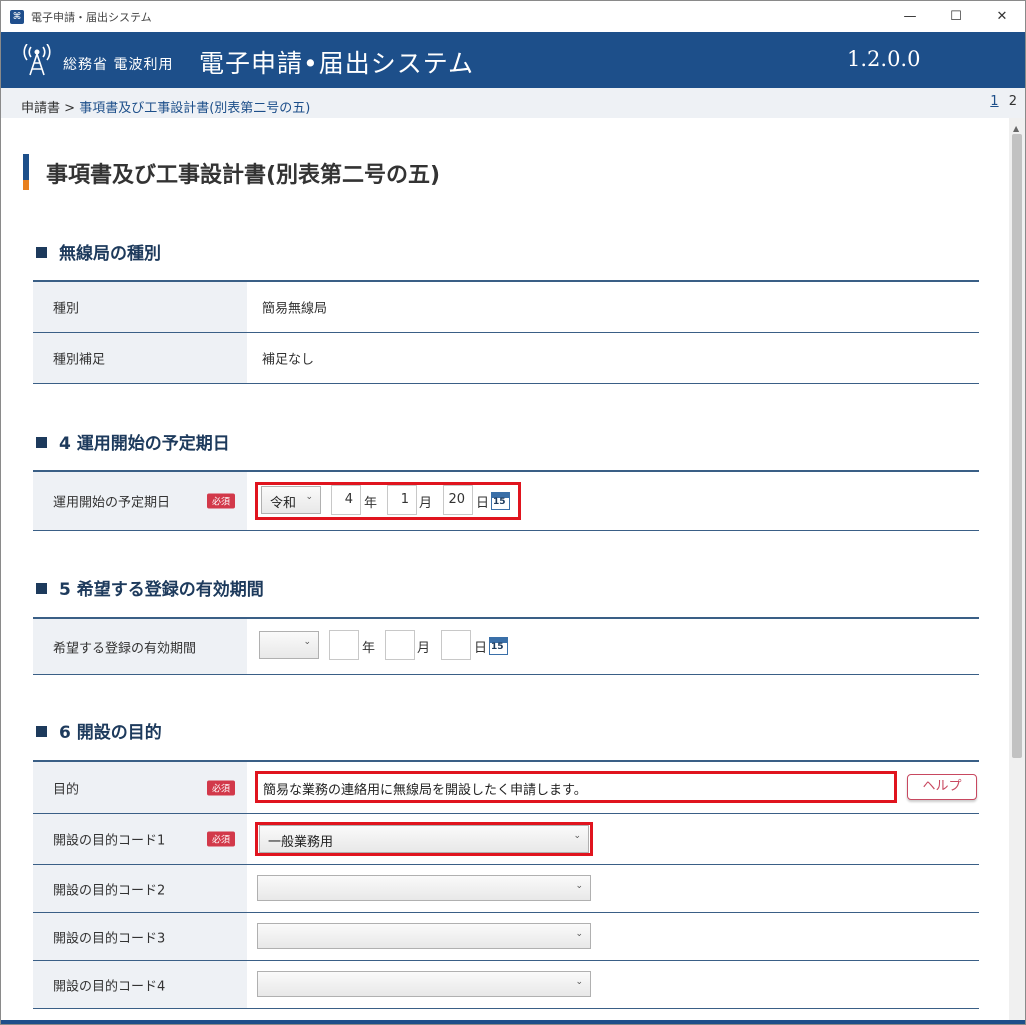  I want to click on scroll-up-icon: ▲, so click(1016, 128).